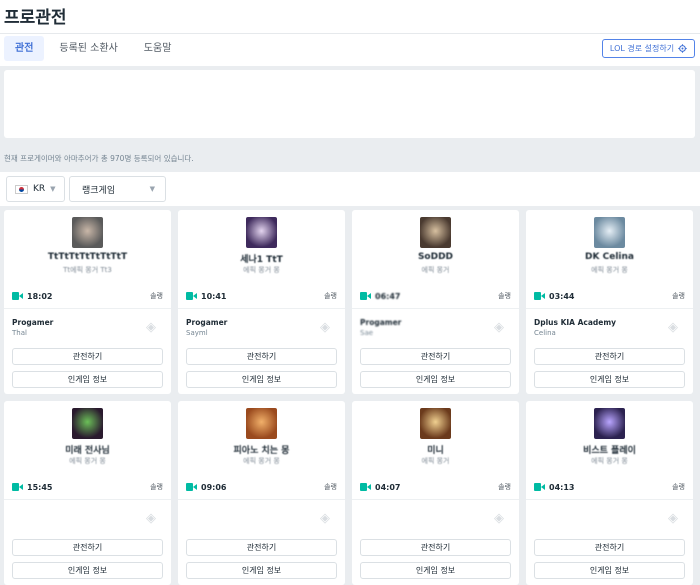 The height and width of the screenshot is (585, 700). I want to click on game-time: 06:47, so click(388, 296).